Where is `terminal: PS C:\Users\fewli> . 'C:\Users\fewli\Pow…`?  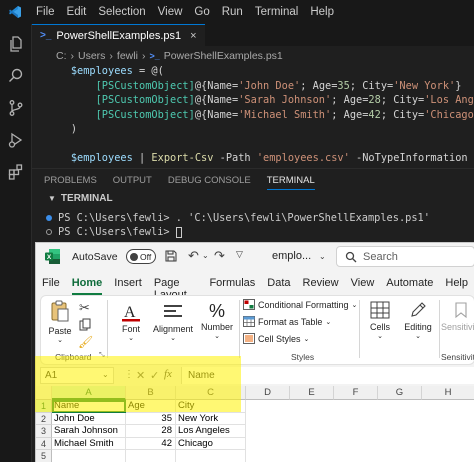 terminal: PS C:\Users\fewli> . 'C:\Users\fewli\Pow… is located at coordinates (238, 225).